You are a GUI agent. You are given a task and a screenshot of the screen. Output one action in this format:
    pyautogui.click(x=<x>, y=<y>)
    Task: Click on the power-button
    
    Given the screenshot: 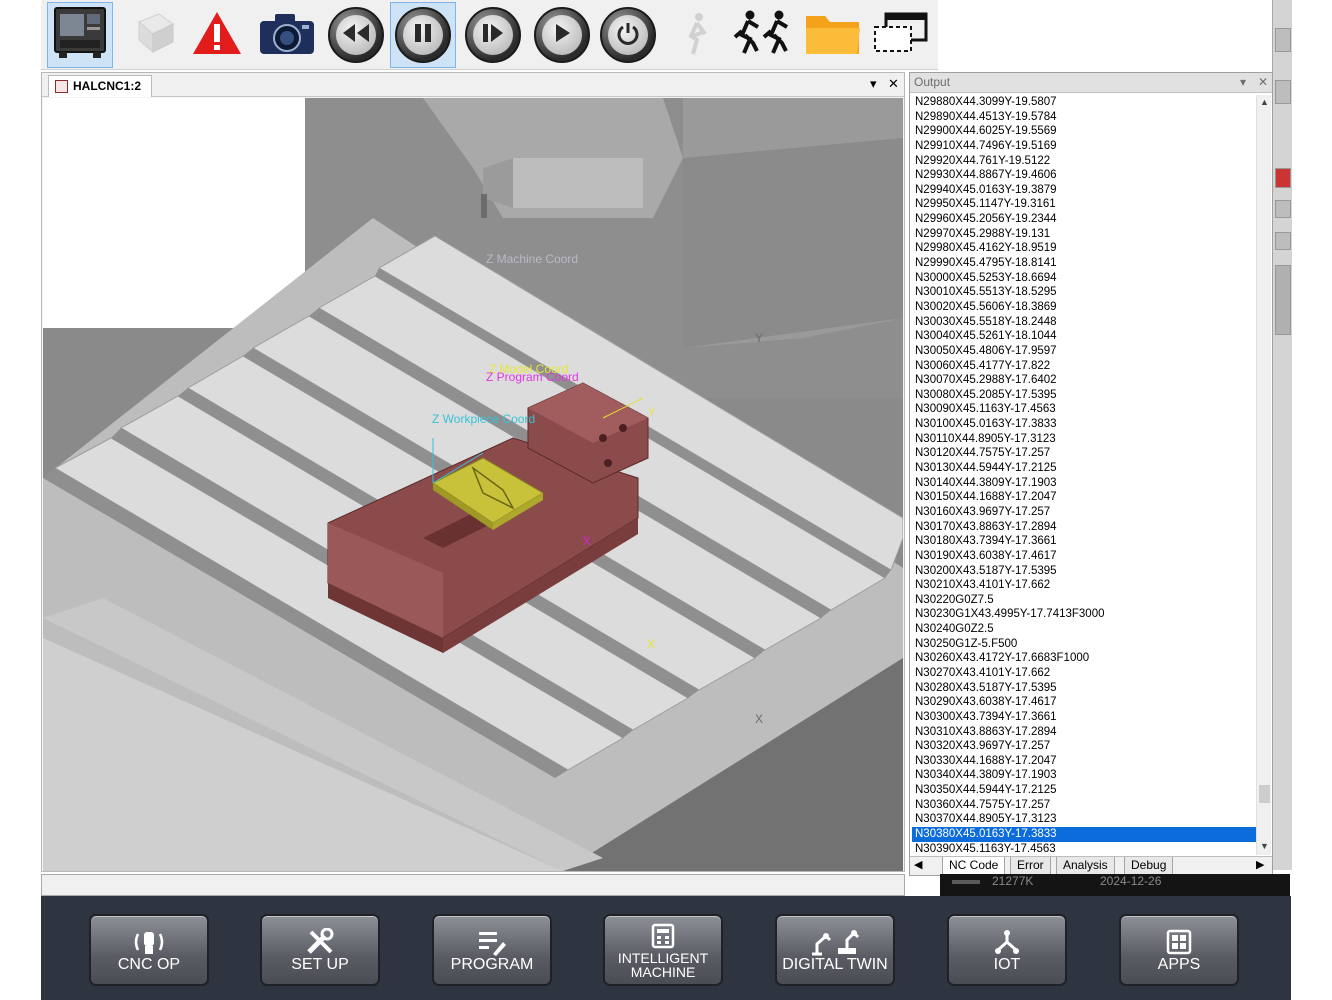 What is the action you would take?
    pyautogui.click(x=628, y=35)
    